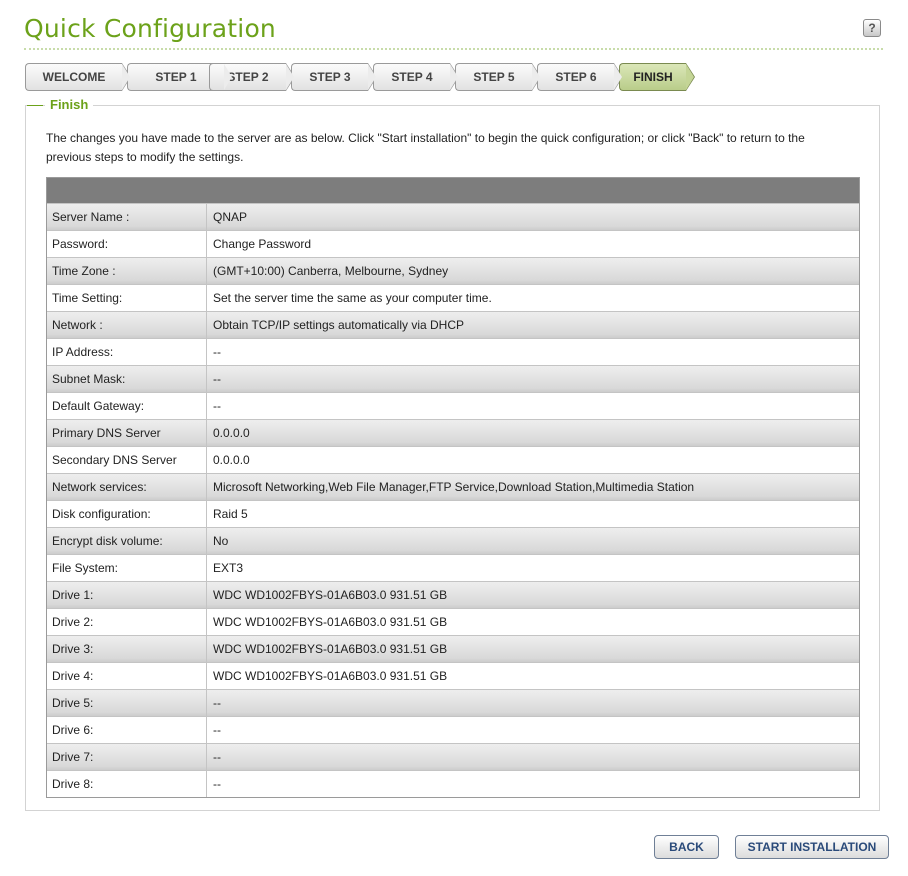 The width and height of the screenshot is (908, 876). Describe the element at coordinates (453, 216) in the screenshot. I see `table-row: Server Name : QNAP` at that location.